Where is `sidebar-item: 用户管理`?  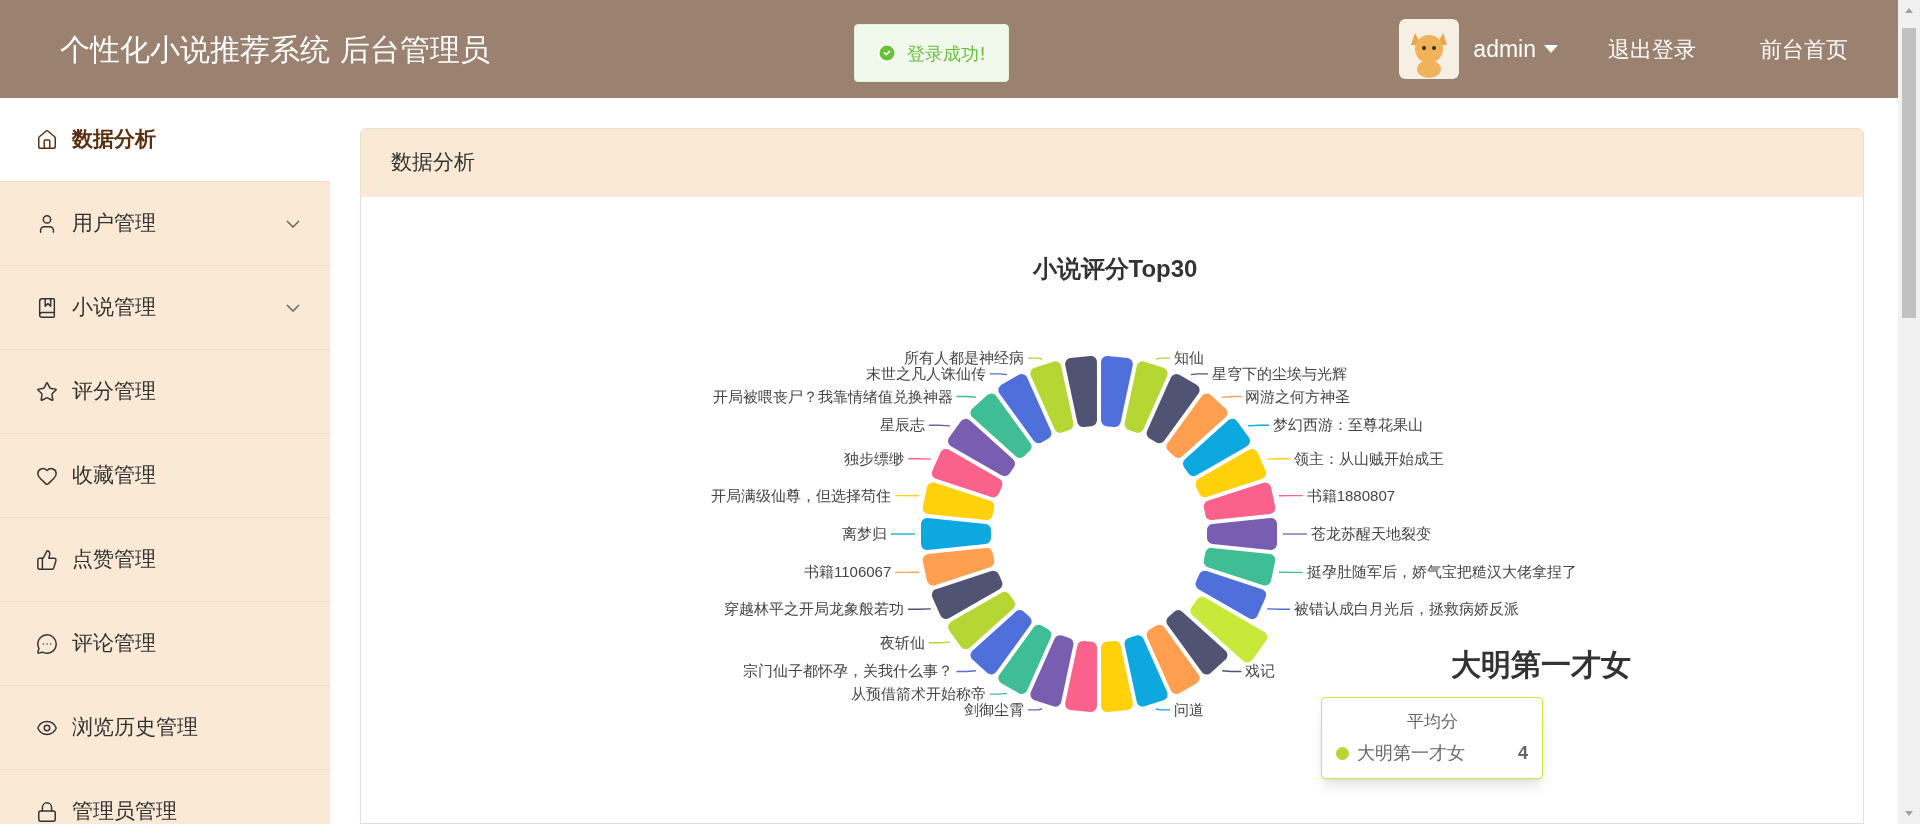
sidebar-item: 用户管理 is located at coordinates (165, 224).